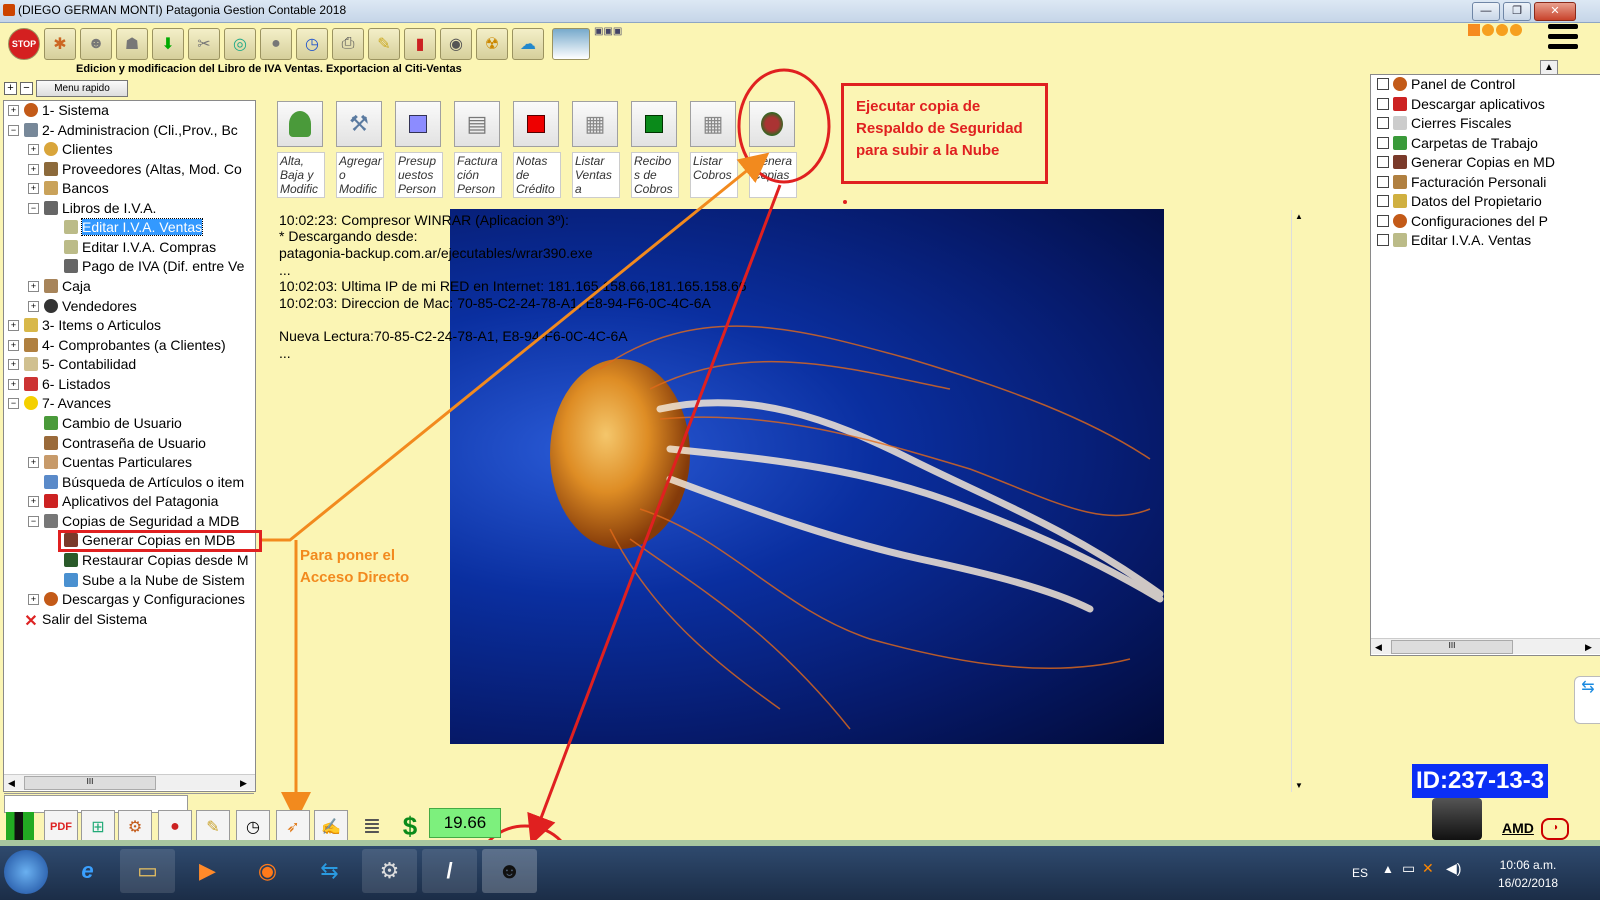  What do you see at coordinates (372, 826) in the screenshot?
I see `coins-icon: ≣` at bounding box center [372, 826].